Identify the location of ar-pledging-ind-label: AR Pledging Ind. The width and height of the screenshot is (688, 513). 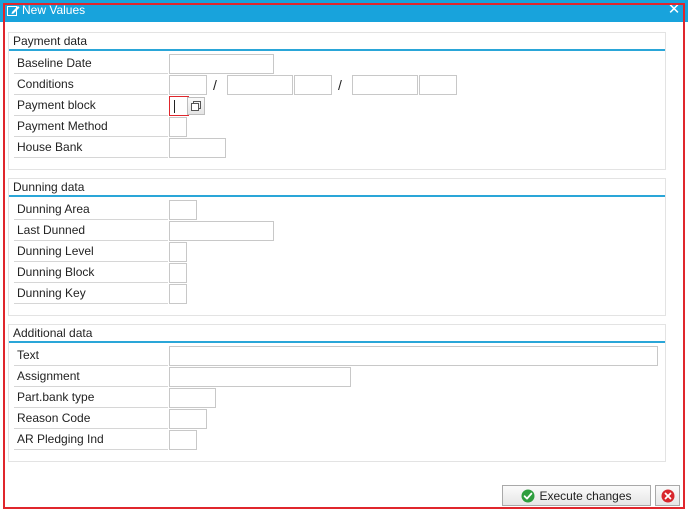
(91, 440).